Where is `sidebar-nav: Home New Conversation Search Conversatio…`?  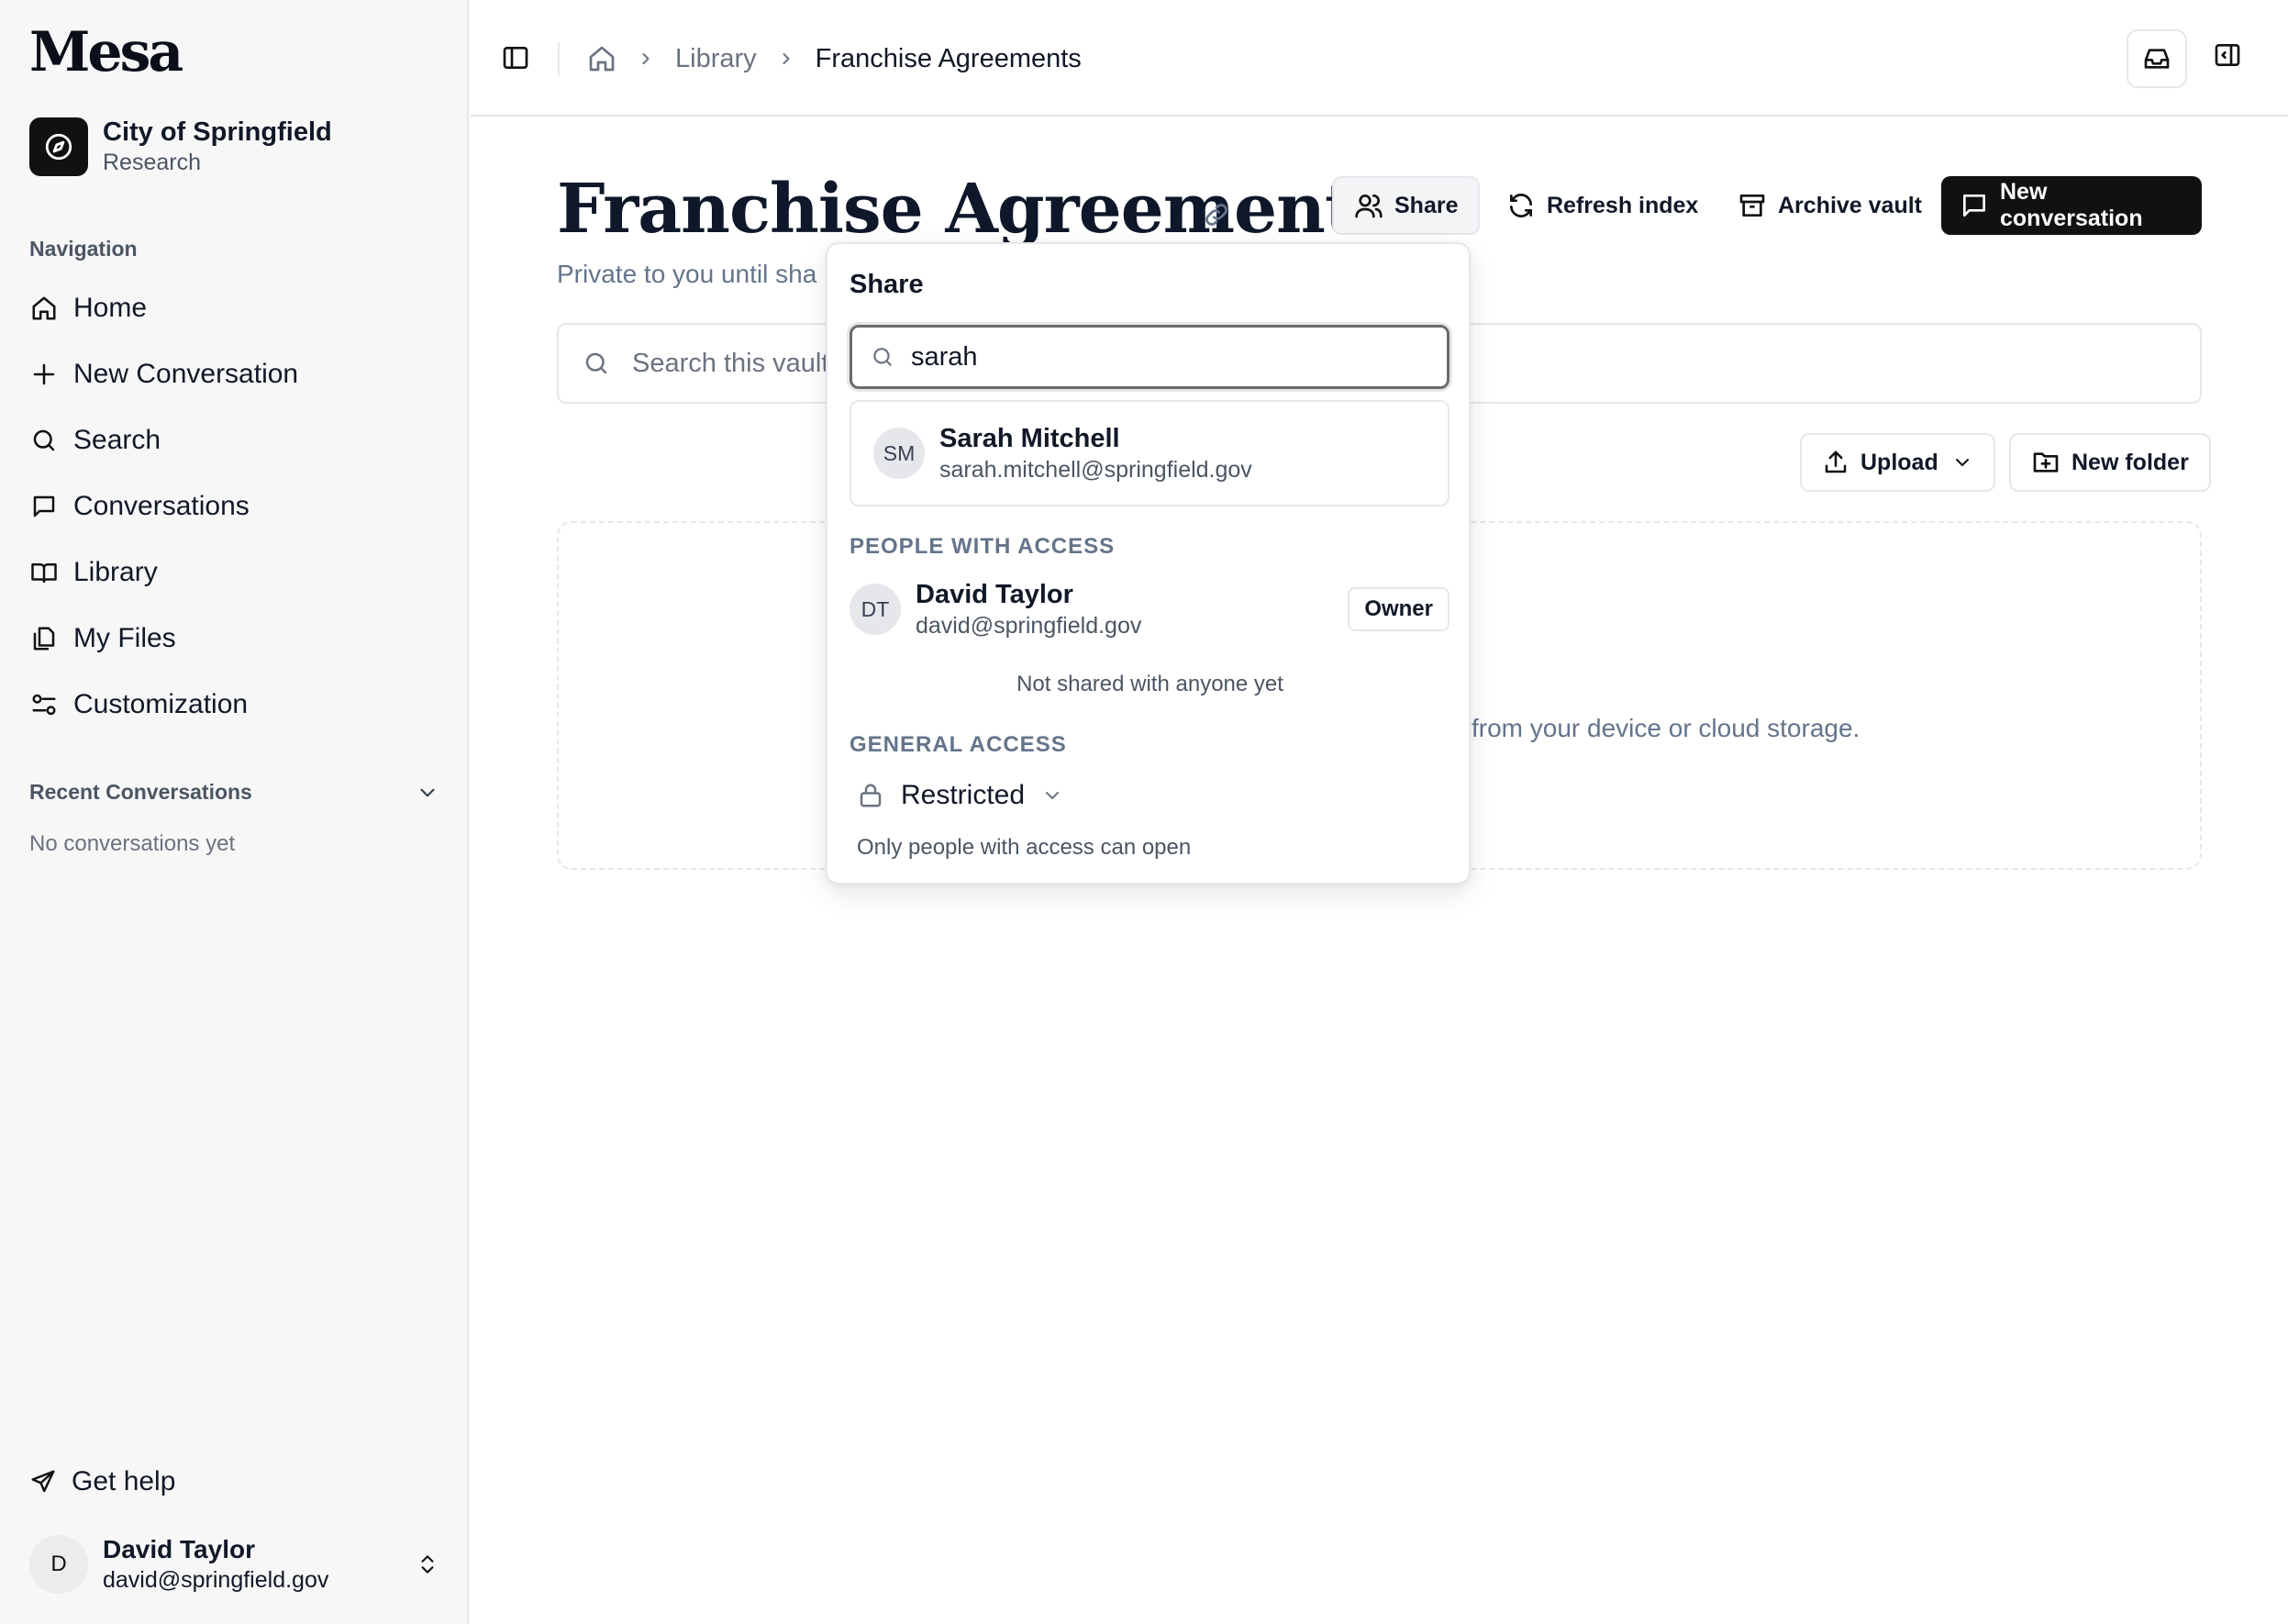 sidebar-nav: Home New Conversation Search Conversatio… is located at coordinates (163, 506).